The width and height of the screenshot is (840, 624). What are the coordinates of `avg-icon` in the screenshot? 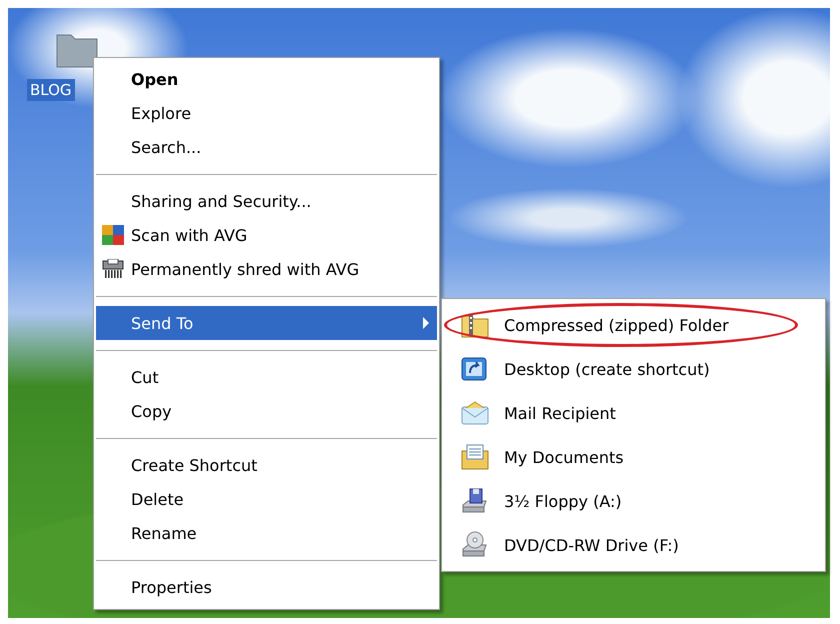 It's located at (113, 235).